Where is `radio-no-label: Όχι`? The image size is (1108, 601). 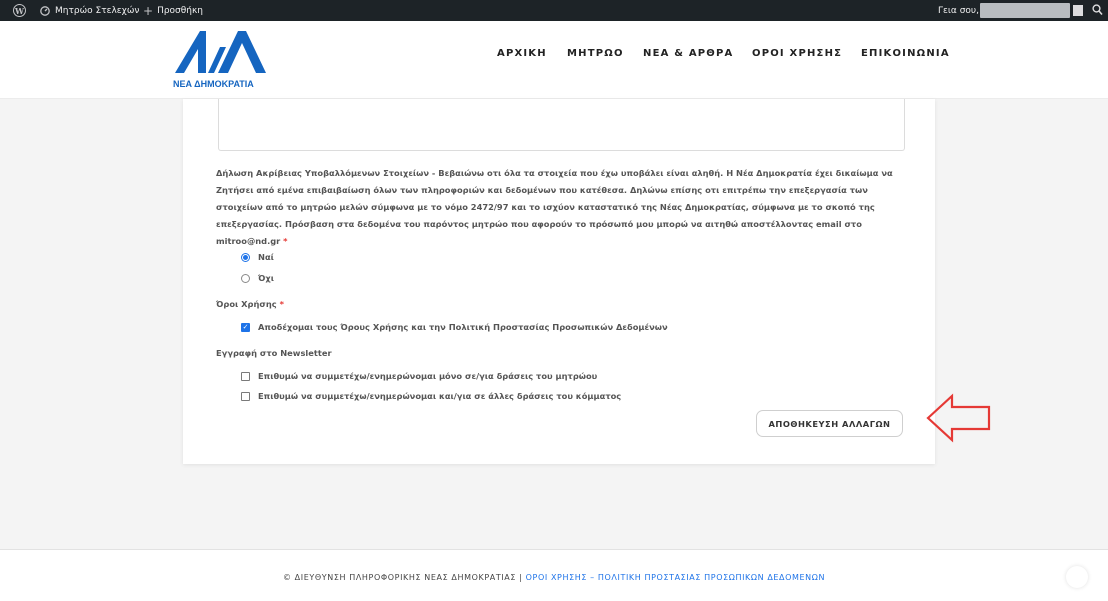 radio-no-label: Όχι is located at coordinates (266, 278).